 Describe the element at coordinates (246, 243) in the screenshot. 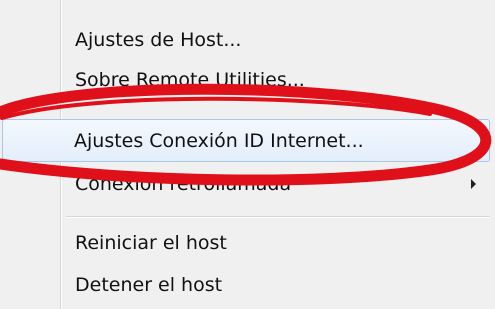

I see `menu-item-restart-host: Reiniciar el host` at that location.